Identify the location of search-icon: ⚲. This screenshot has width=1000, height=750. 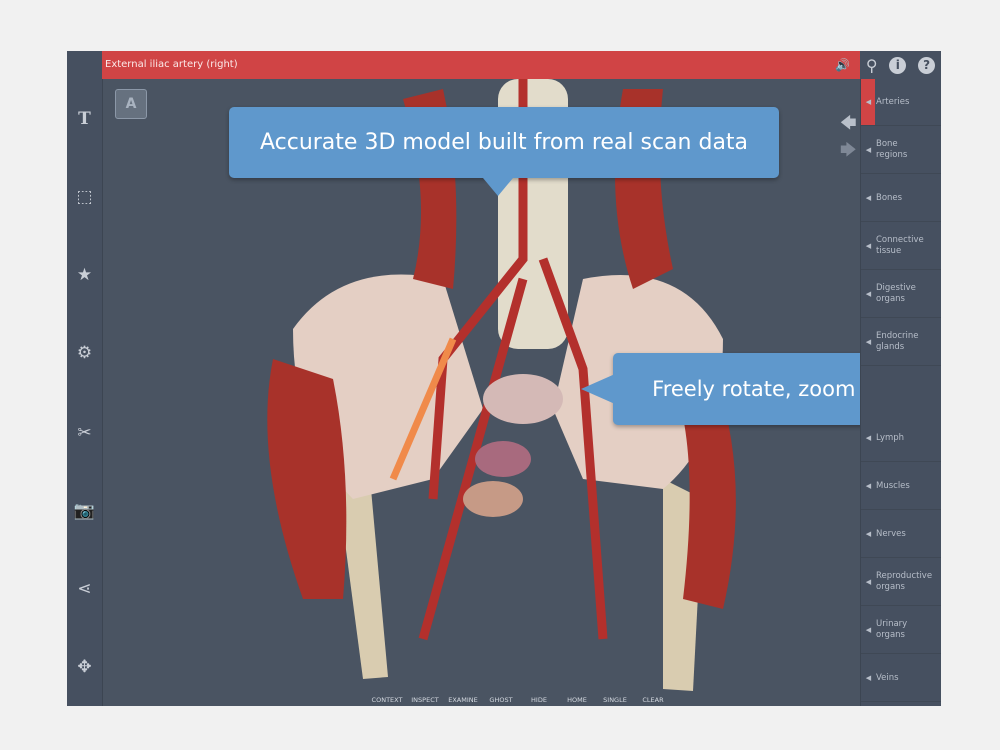
(872, 65).